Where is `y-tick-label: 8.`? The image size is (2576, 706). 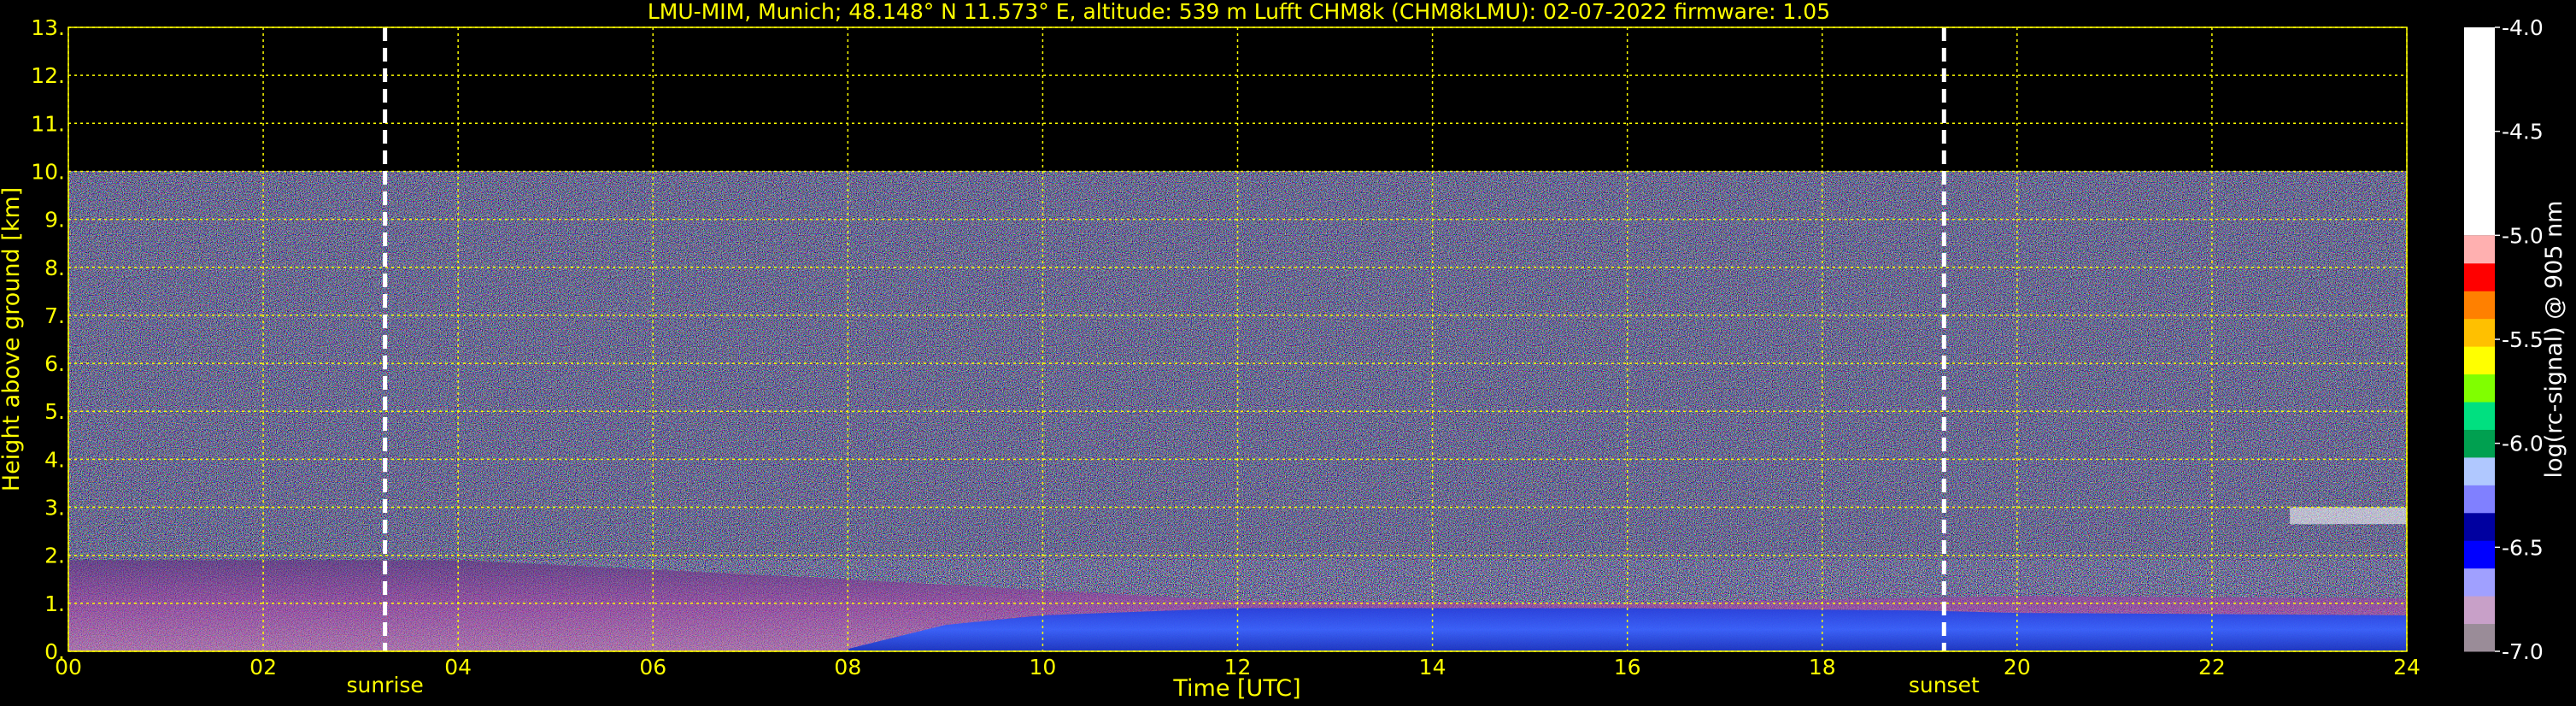 y-tick-label: 8. is located at coordinates (54, 268).